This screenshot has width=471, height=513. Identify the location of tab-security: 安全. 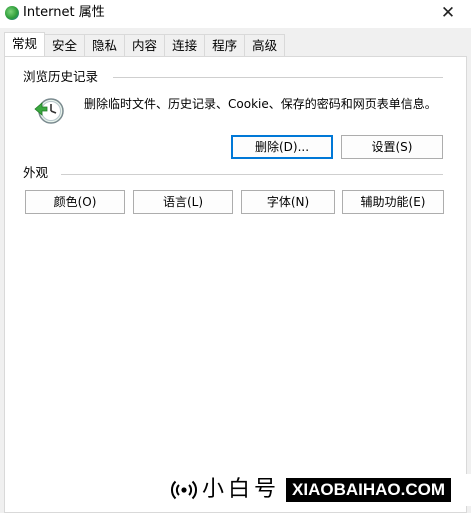
(65, 45).